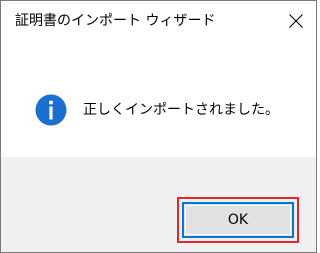 The height and width of the screenshot is (253, 320). I want to click on ok-button: OK, so click(238, 220).